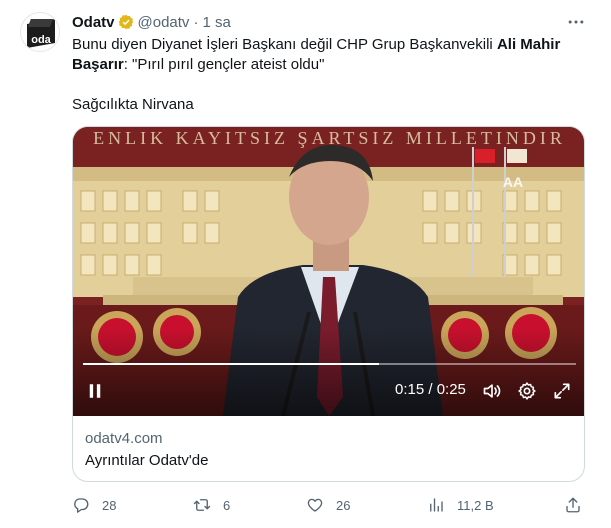  Describe the element at coordinates (343, 505) in the screenshot. I see `like-count: 26` at that location.